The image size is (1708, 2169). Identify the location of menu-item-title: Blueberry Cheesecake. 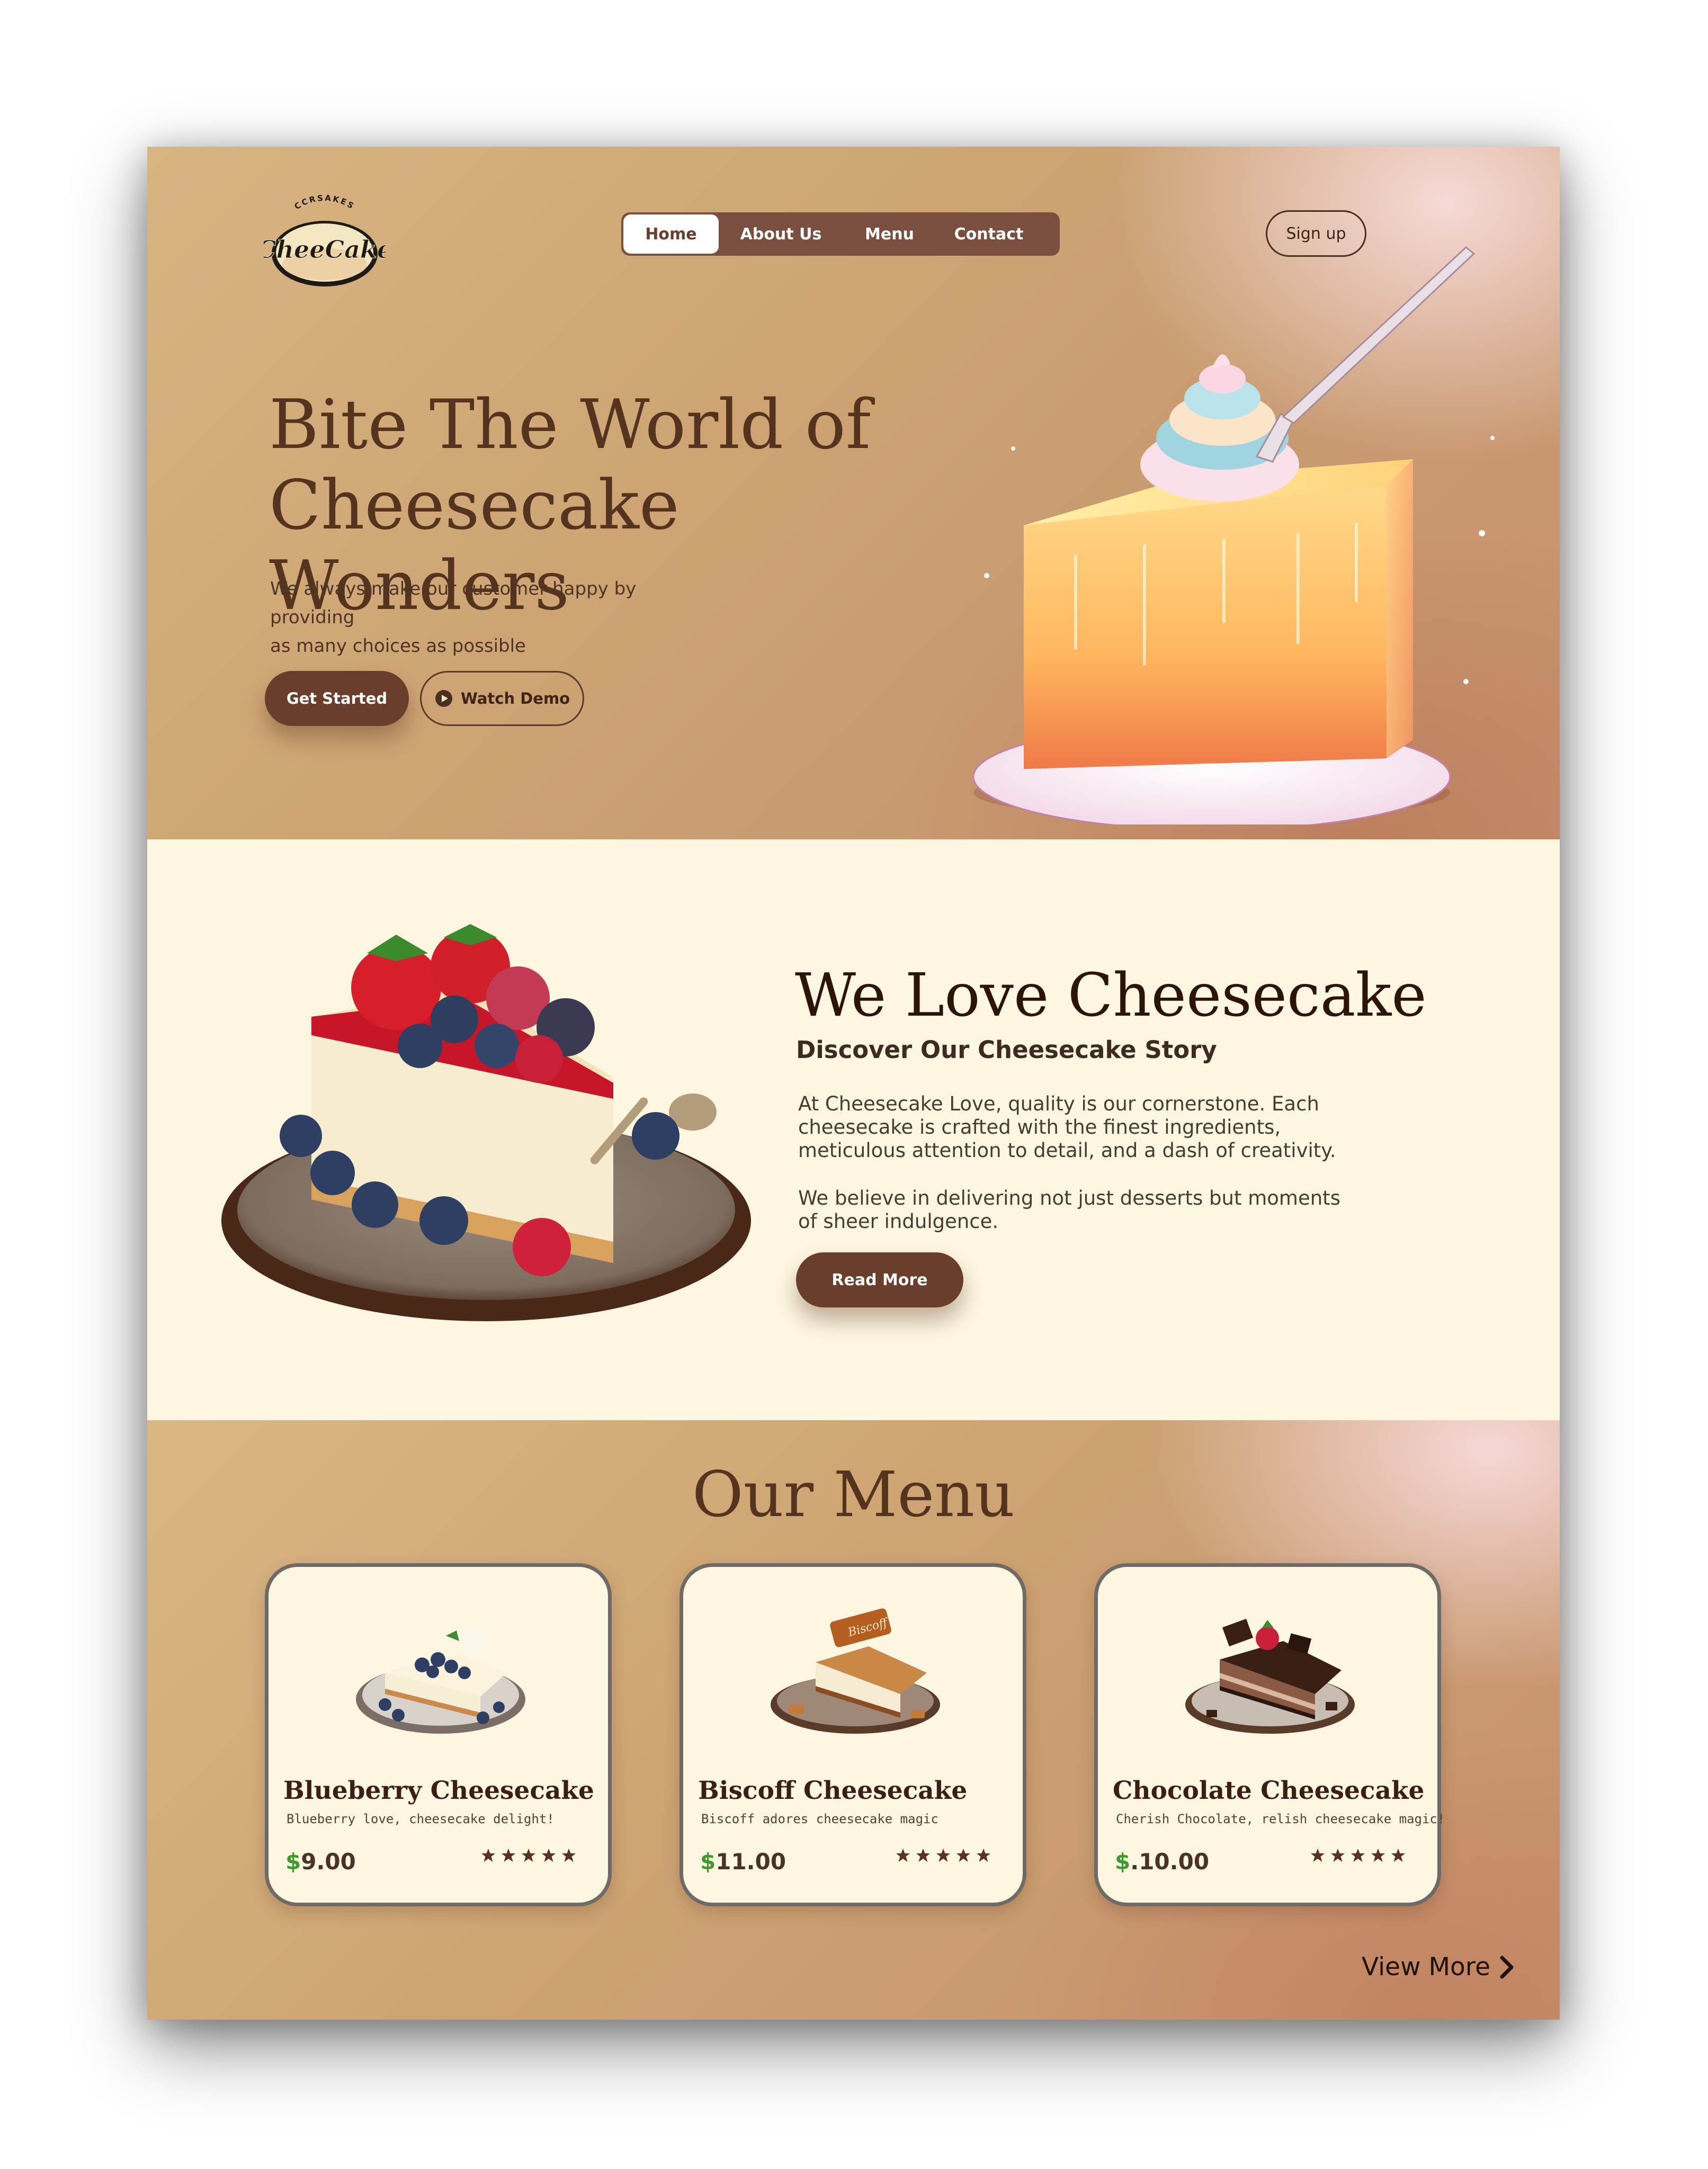
(438, 1790).